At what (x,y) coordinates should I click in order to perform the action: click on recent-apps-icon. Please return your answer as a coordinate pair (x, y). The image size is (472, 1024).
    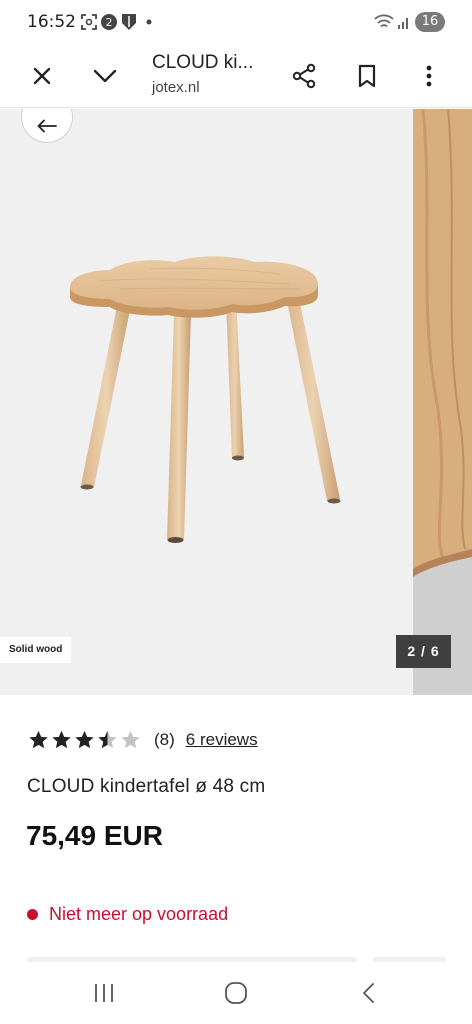
    Looking at the image, I should click on (104, 993).